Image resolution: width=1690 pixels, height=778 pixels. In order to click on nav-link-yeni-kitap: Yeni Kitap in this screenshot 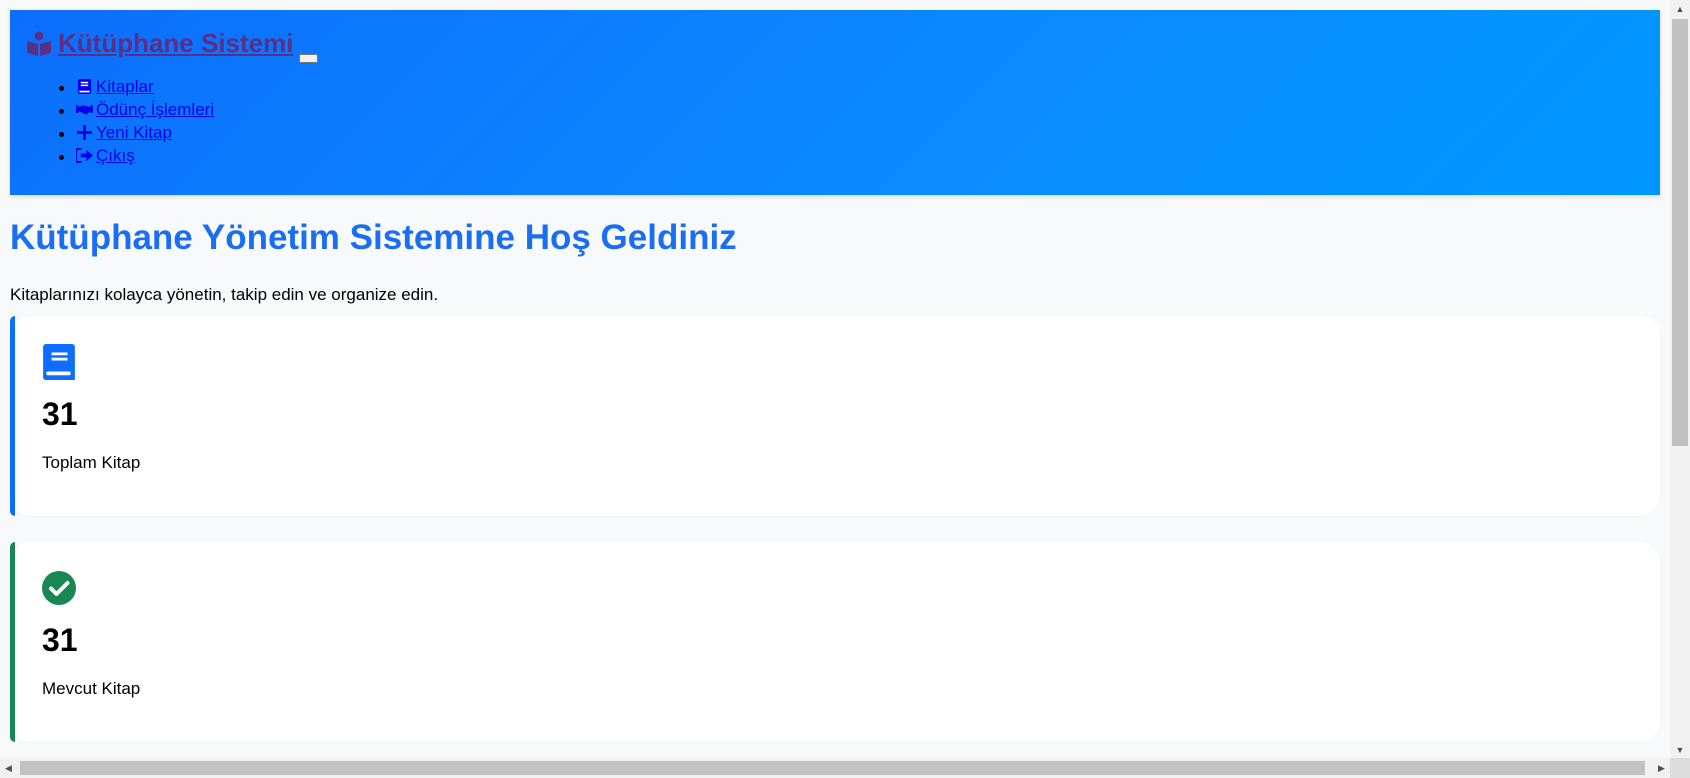, I will do `click(124, 132)`.